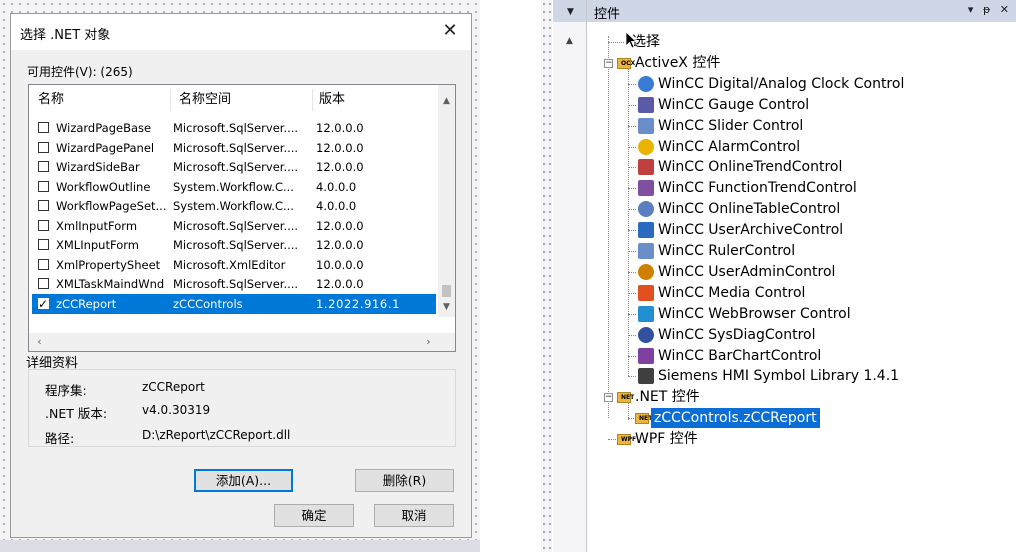  Describe the element at coordinates (358, 303) in the screenshot. I see `row-version: 1.2022.916.1` at that location.